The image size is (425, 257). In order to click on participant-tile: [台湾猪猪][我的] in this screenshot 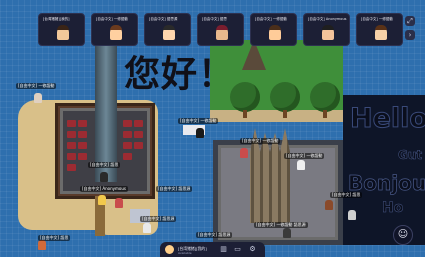, I will do `click(61, 29)`.